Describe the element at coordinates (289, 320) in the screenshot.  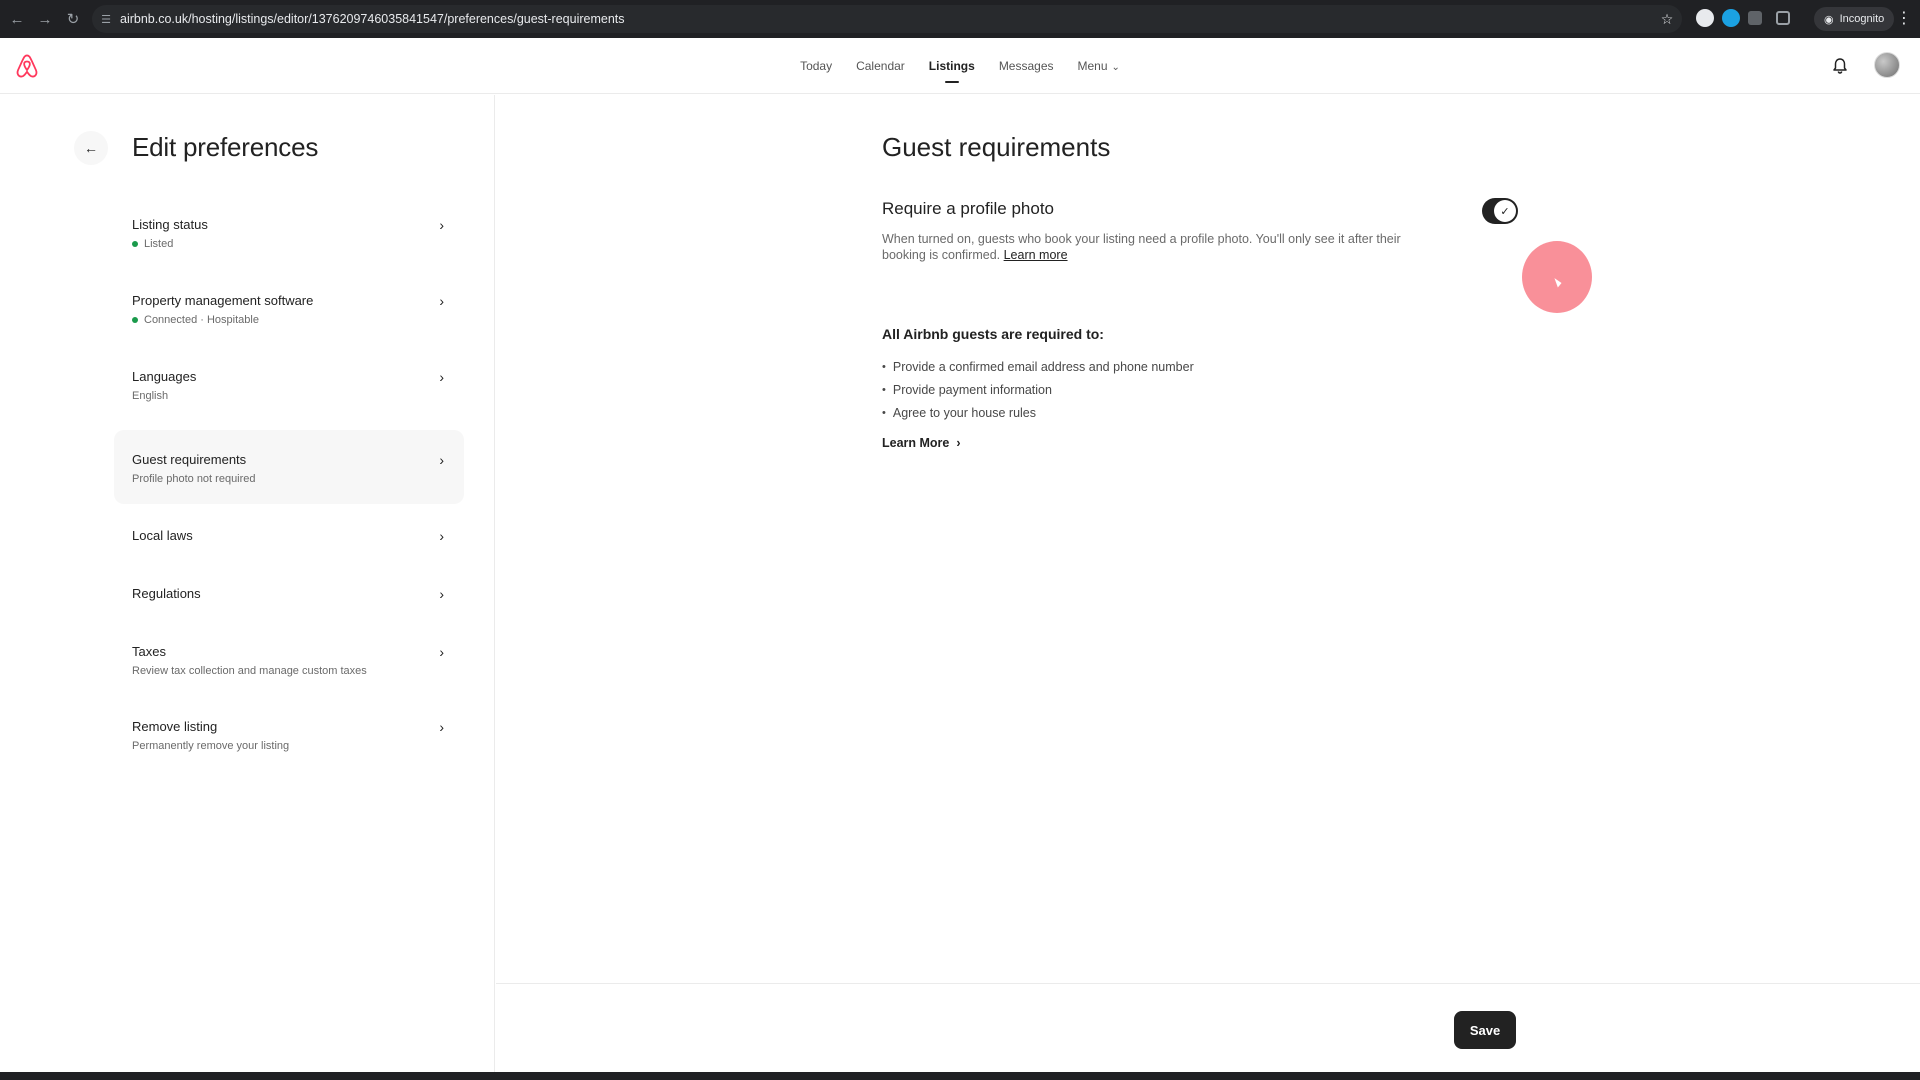
I see `sidebar-item-subtitle: Connected · Hospitable` at that location.